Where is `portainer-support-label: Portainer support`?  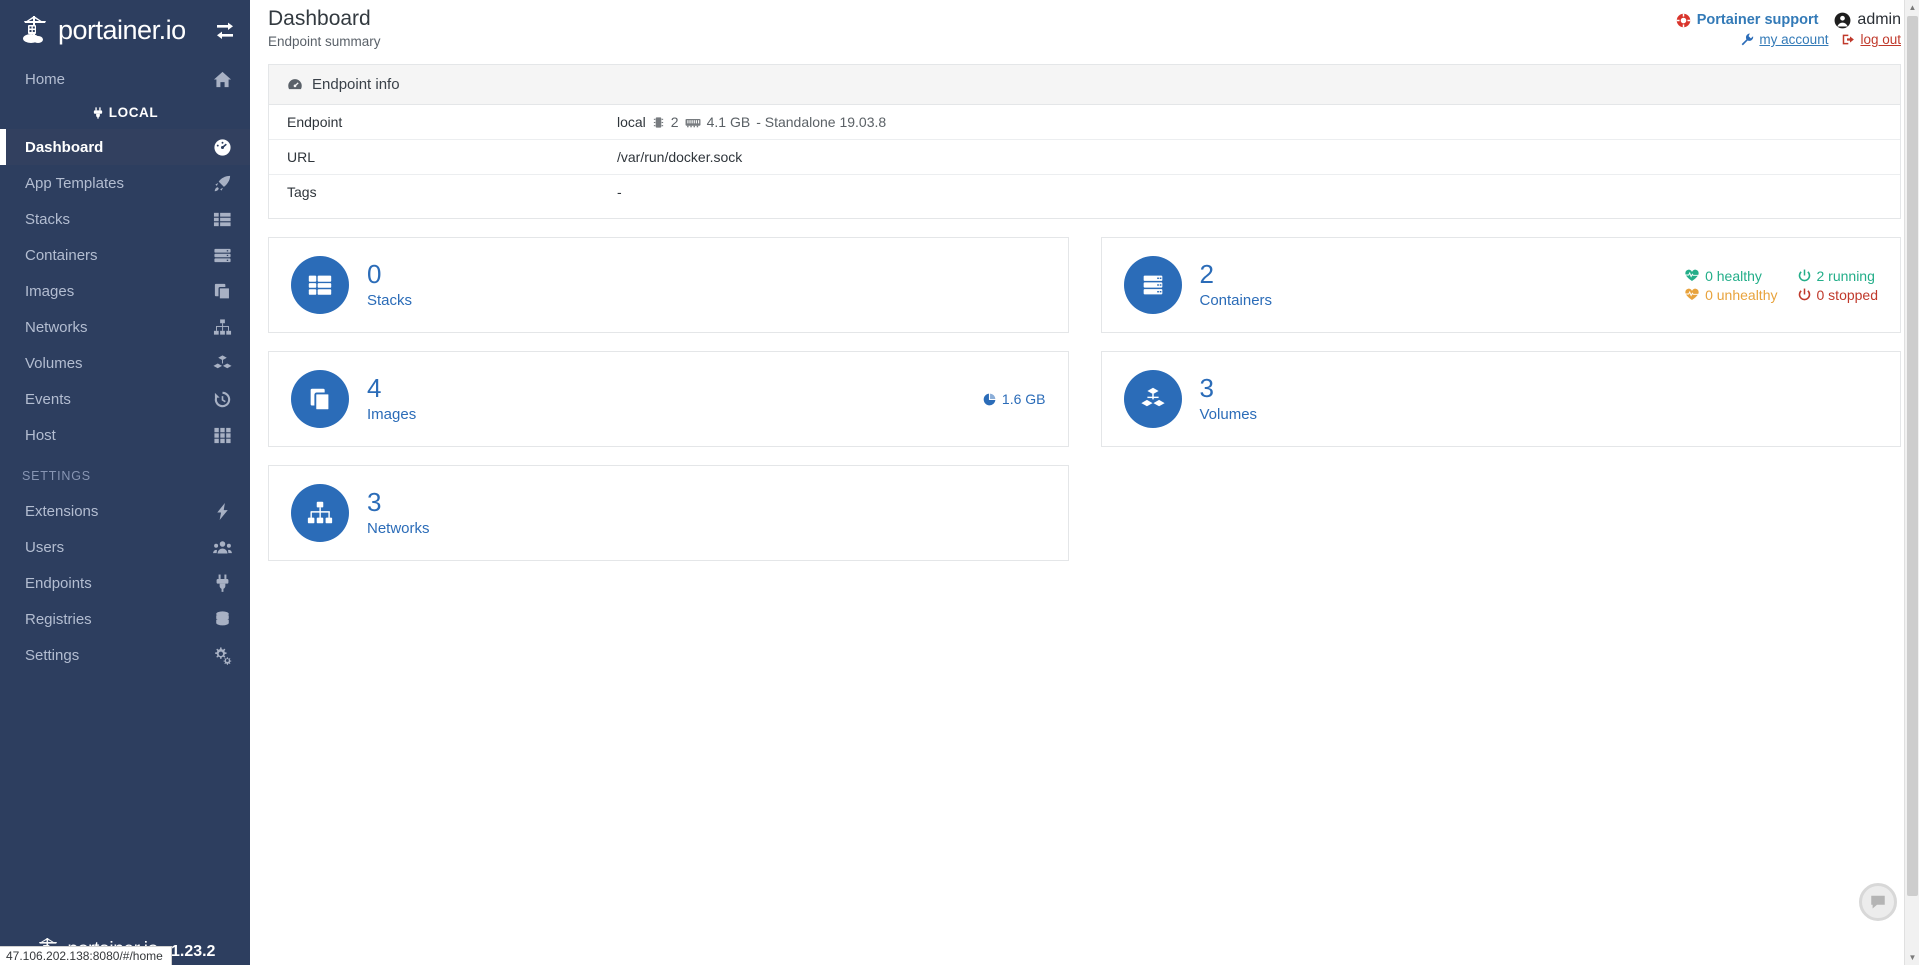 portainer-support-label: Portainer support is located at coordinates (1757, 20).